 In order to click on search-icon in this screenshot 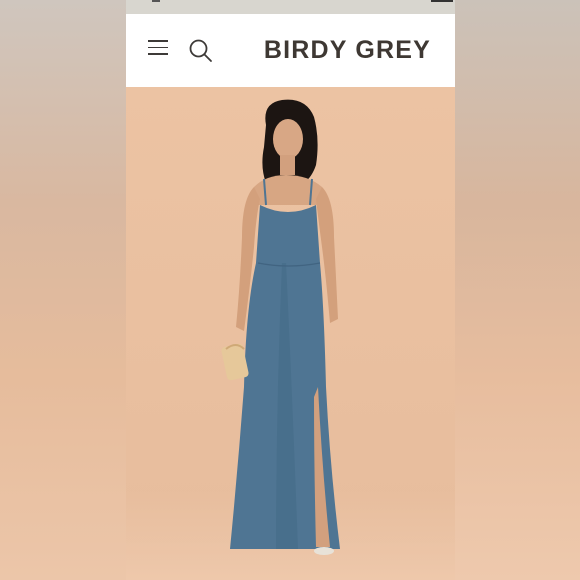, I will do `click(201, 51)`.